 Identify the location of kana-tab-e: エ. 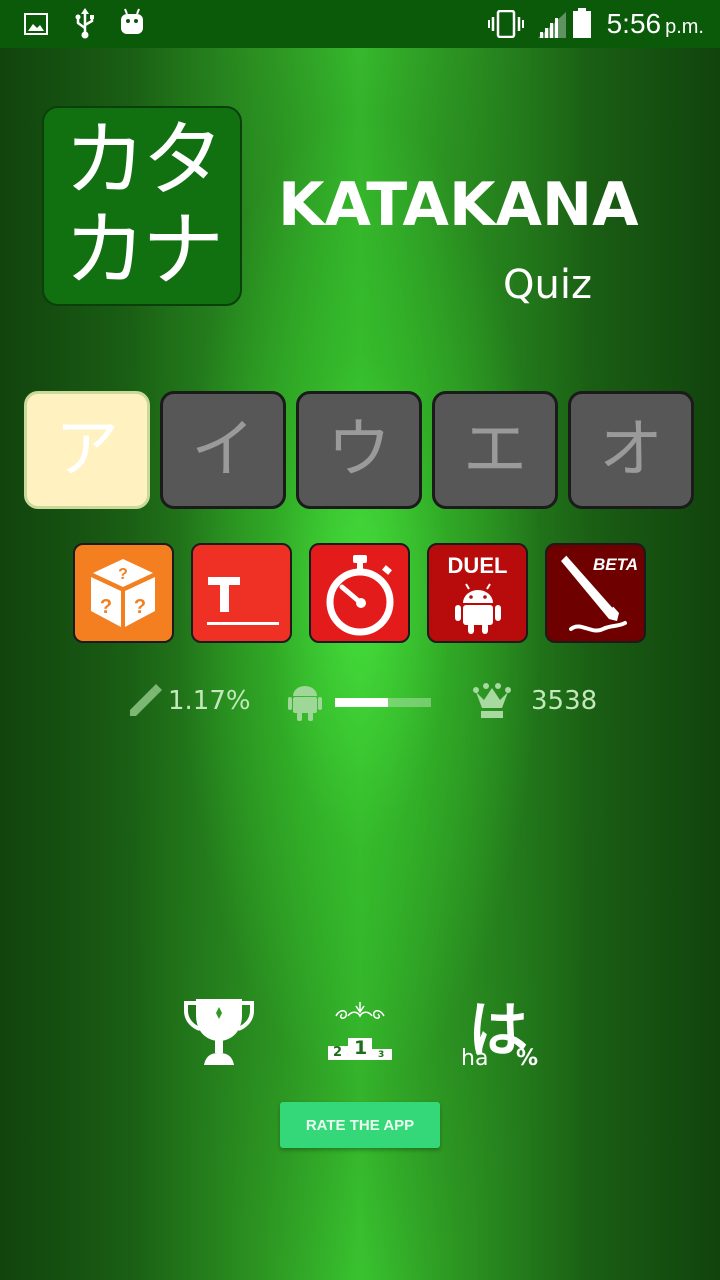
(495, 450).